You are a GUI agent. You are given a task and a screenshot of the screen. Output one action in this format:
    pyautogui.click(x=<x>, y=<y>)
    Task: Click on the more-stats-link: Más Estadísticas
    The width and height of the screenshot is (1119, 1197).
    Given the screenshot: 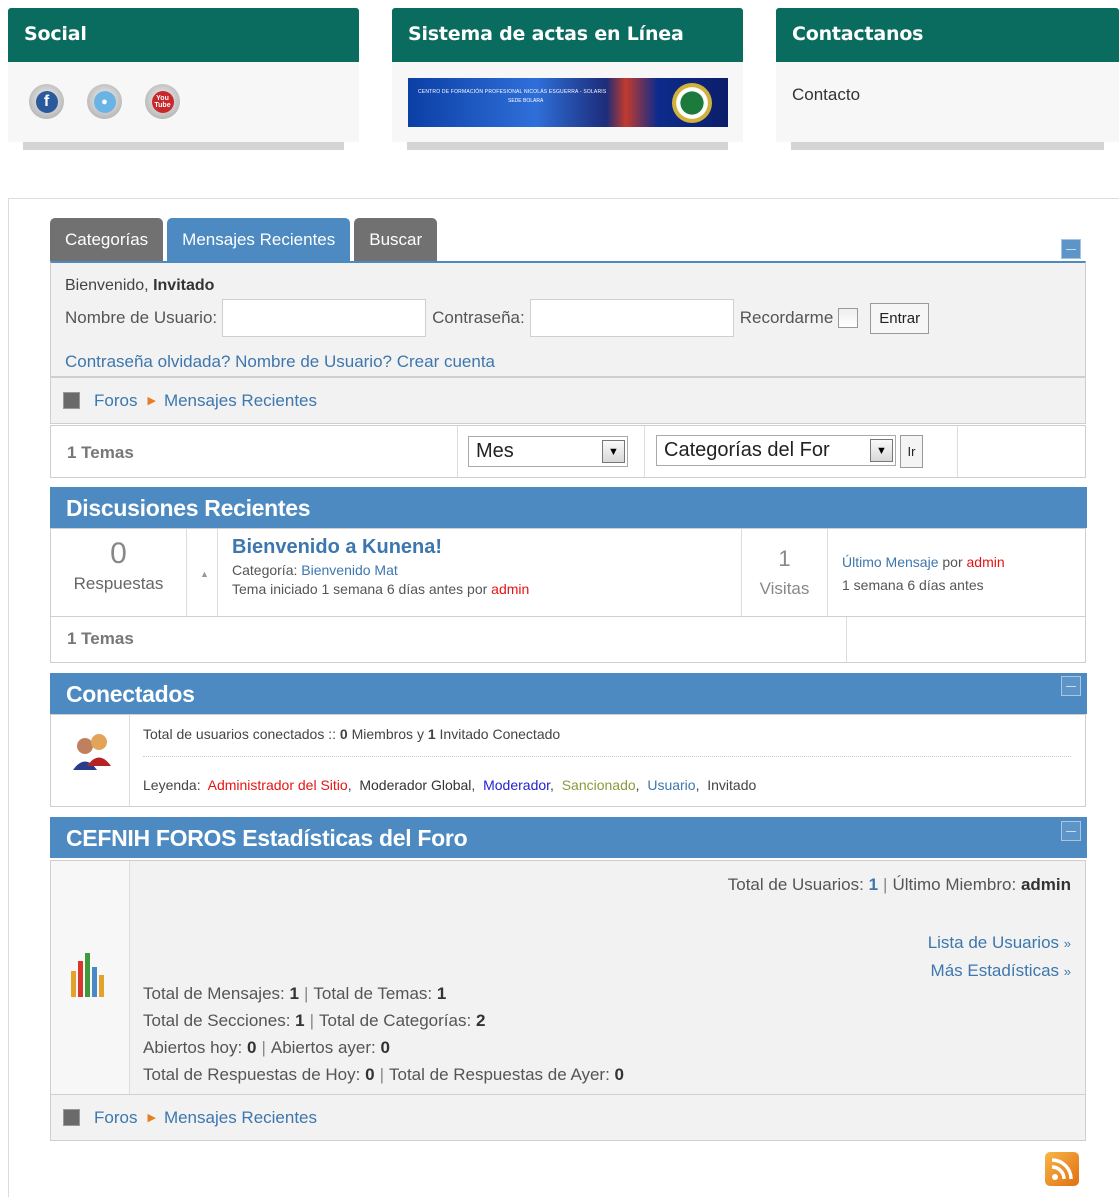 What is the action you would take?
    pyautogui.click(x=995, y=970)
    